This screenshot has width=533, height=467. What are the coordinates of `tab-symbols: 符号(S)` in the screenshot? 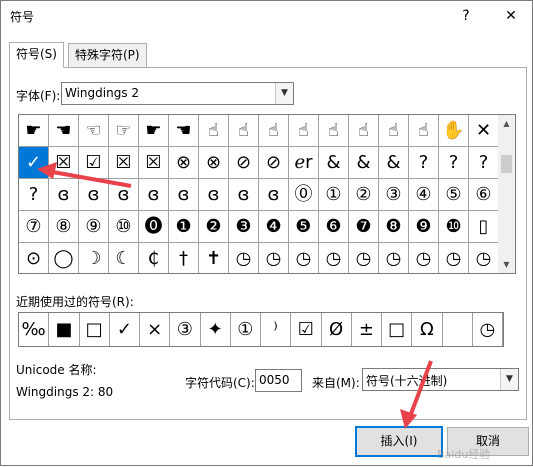 It's located at (36, 55).